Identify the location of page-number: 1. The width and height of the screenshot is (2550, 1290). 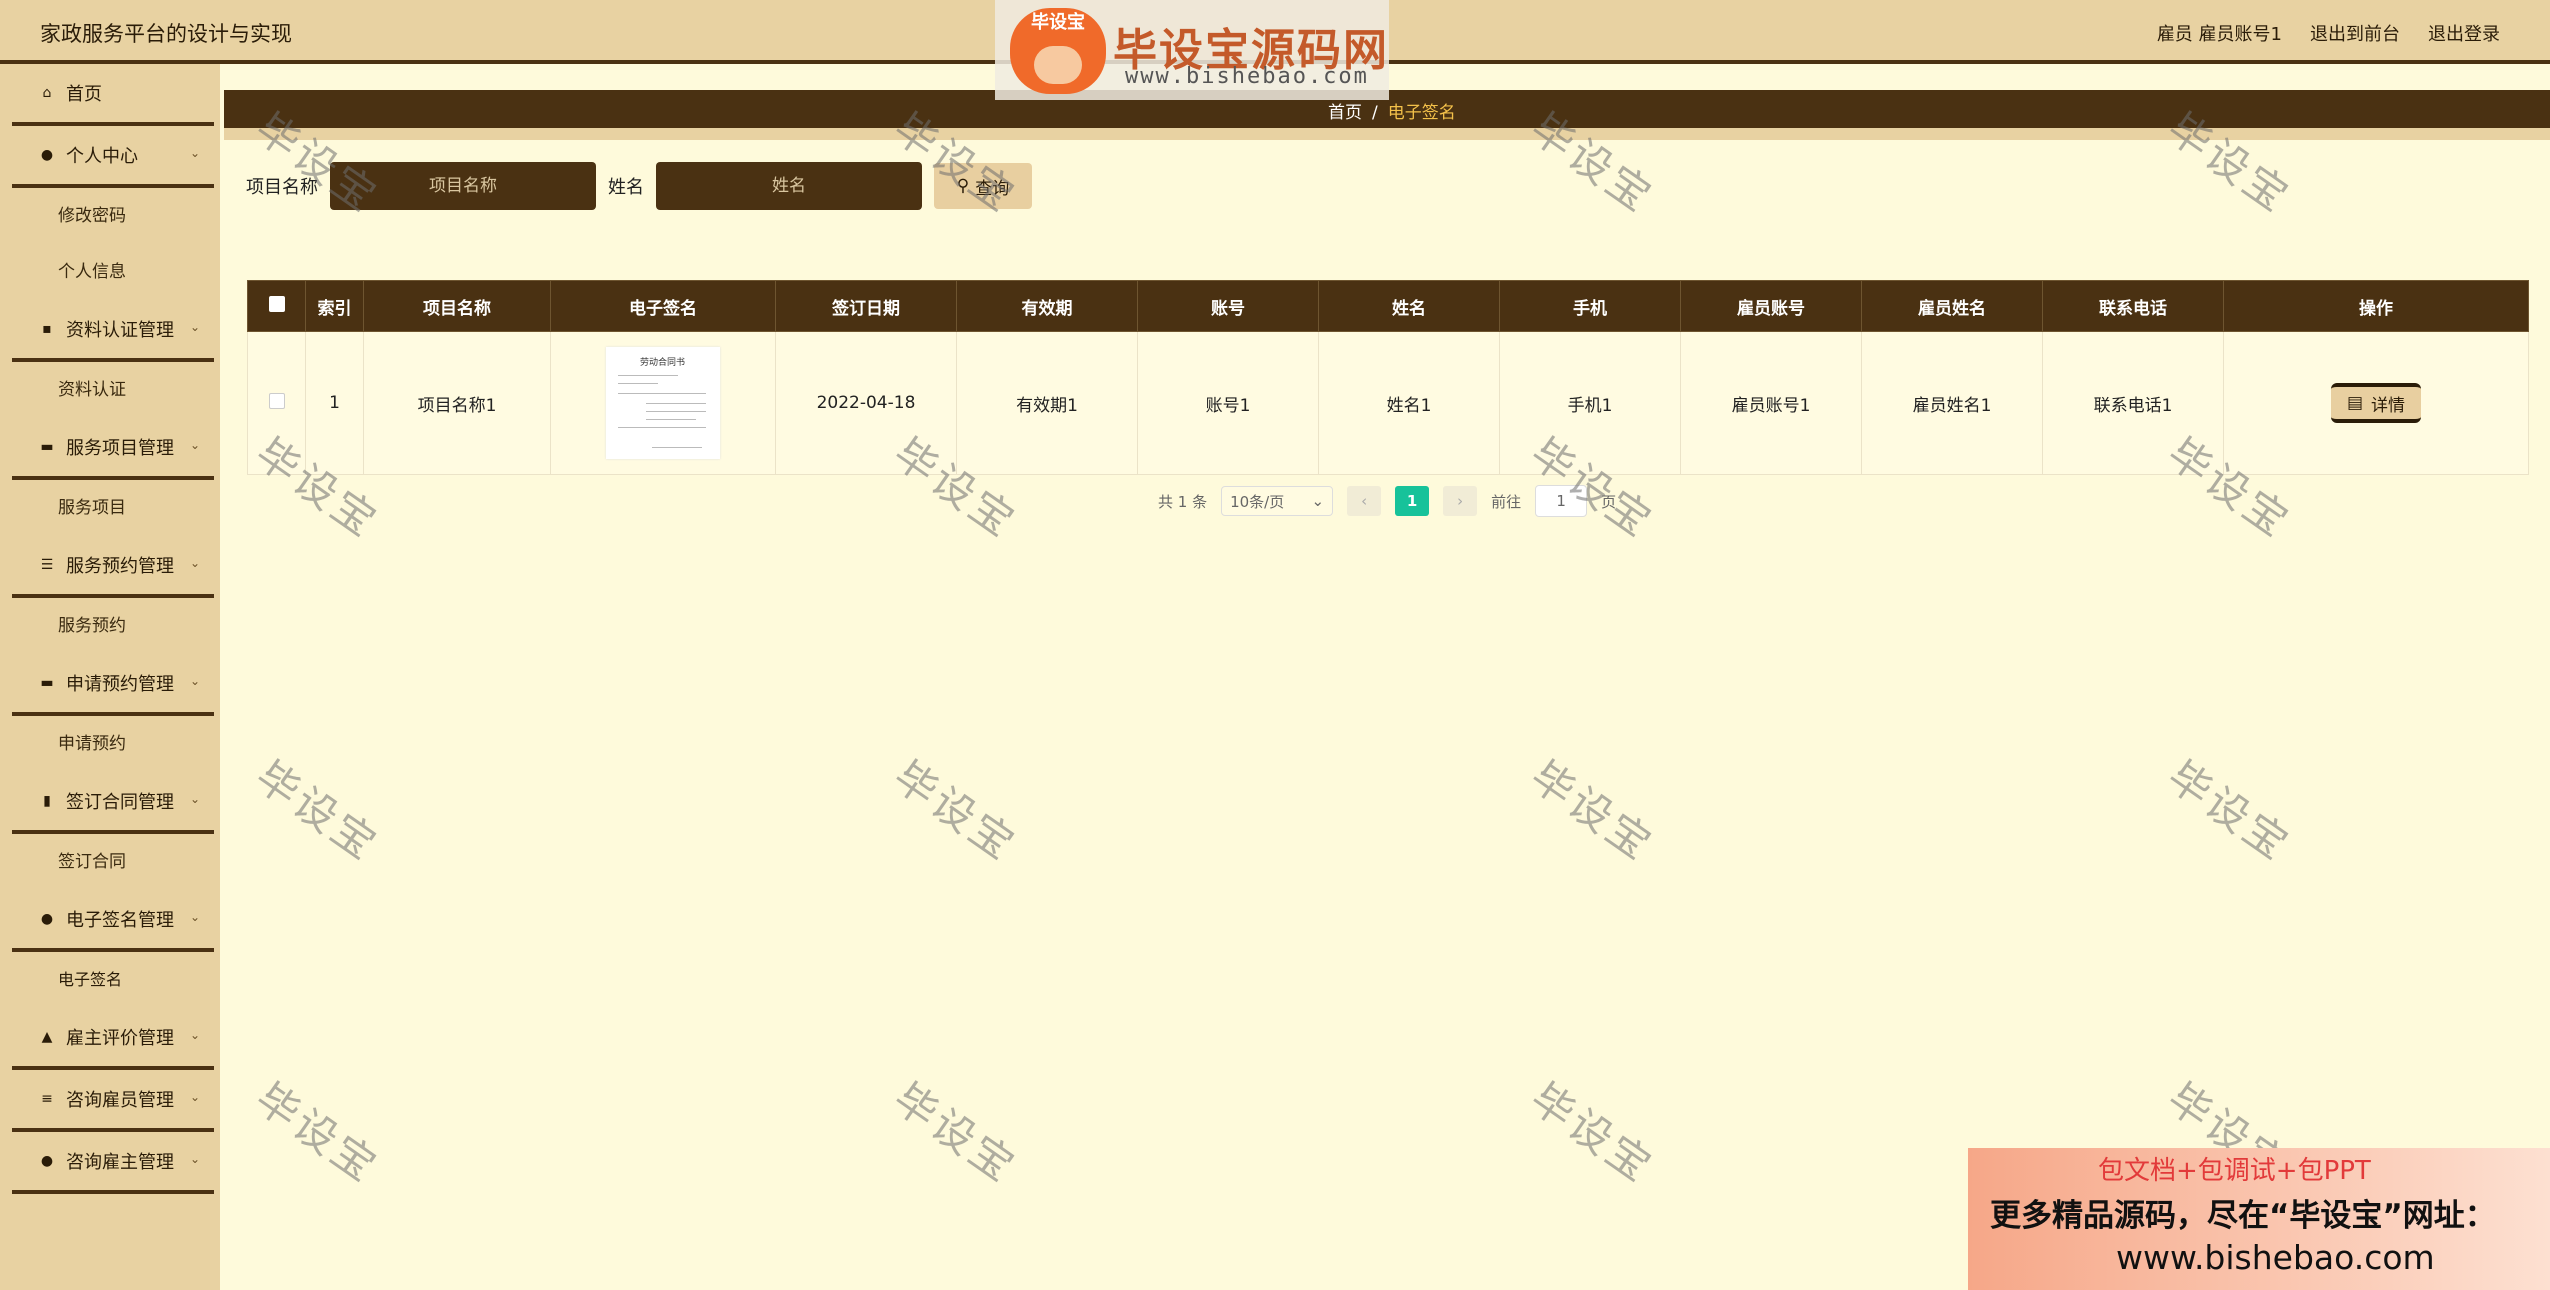
(1412, 501).